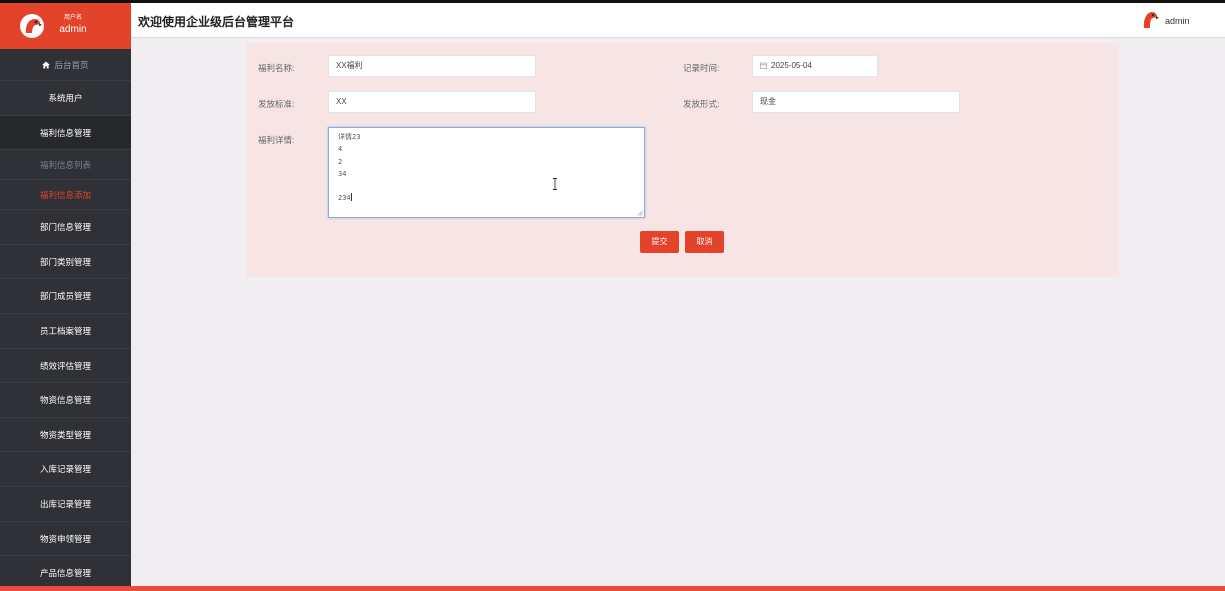  What do you see at coordinates (486, 172) in the screenshot?
I see `welfare-detail-textarea: 详情23 4 2 34 234` at bounding box center [486, 172].